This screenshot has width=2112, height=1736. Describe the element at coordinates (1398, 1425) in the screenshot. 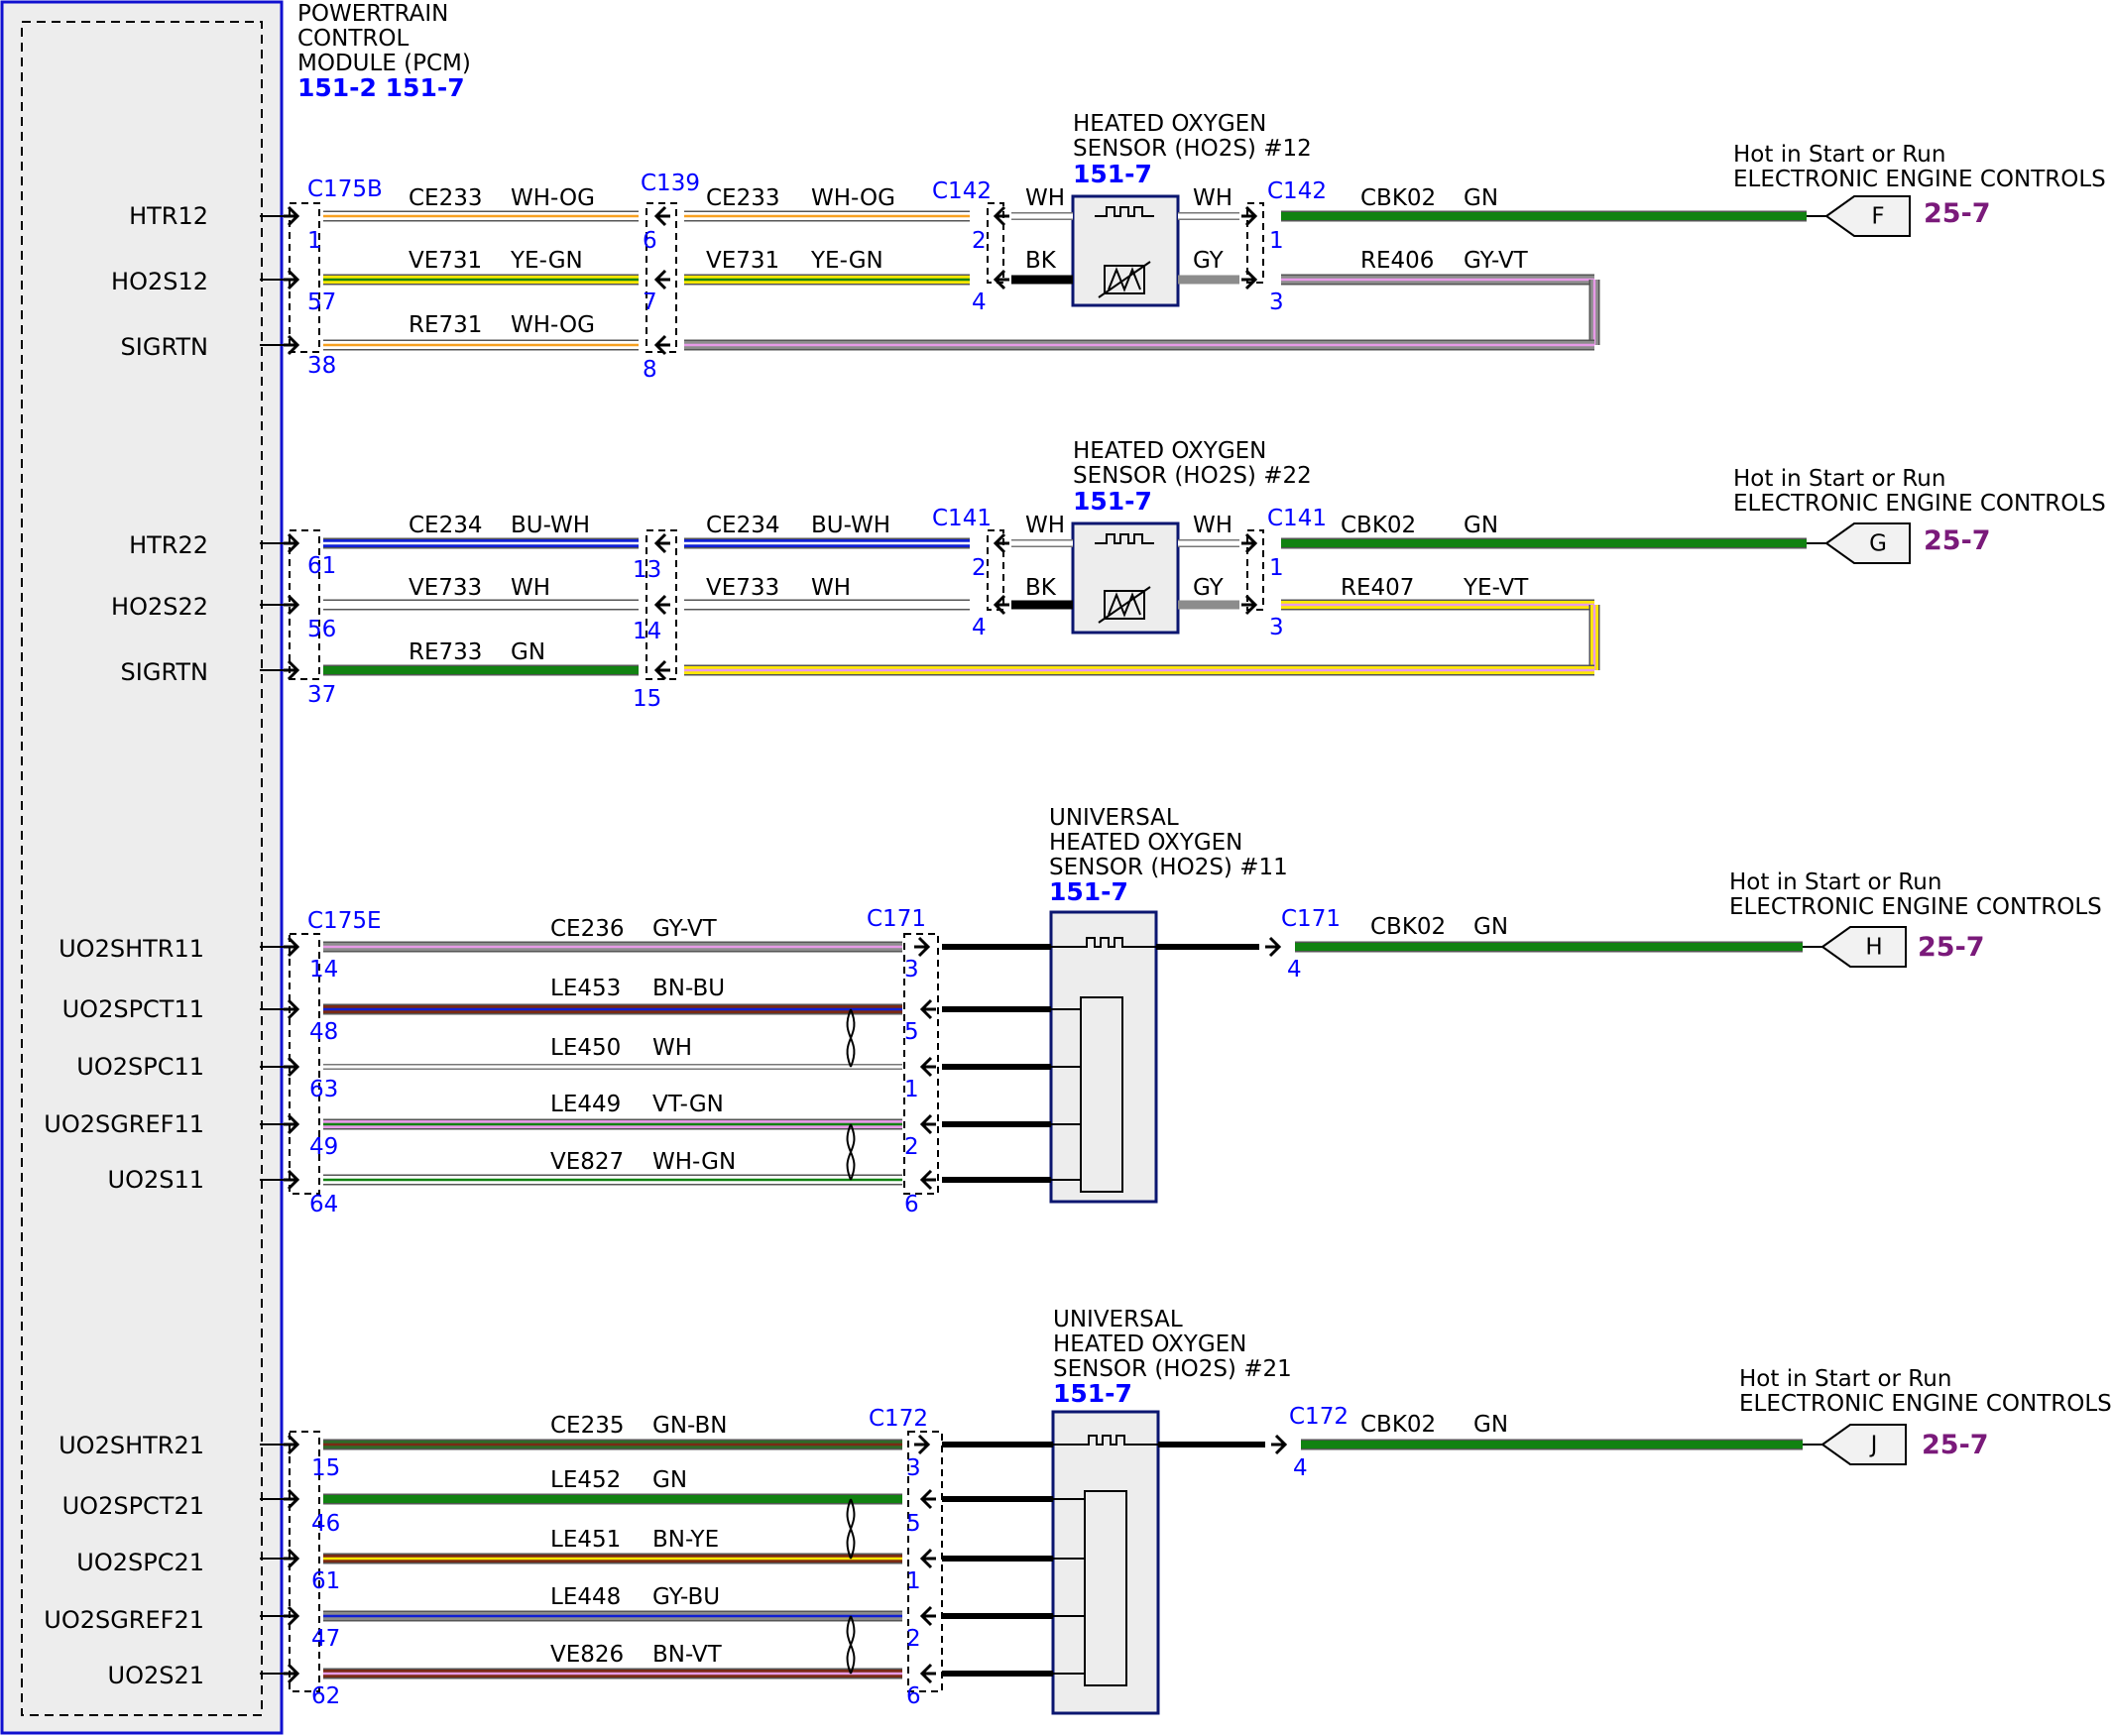

I see `circuit-cbk02-j: CBK02` at that location.